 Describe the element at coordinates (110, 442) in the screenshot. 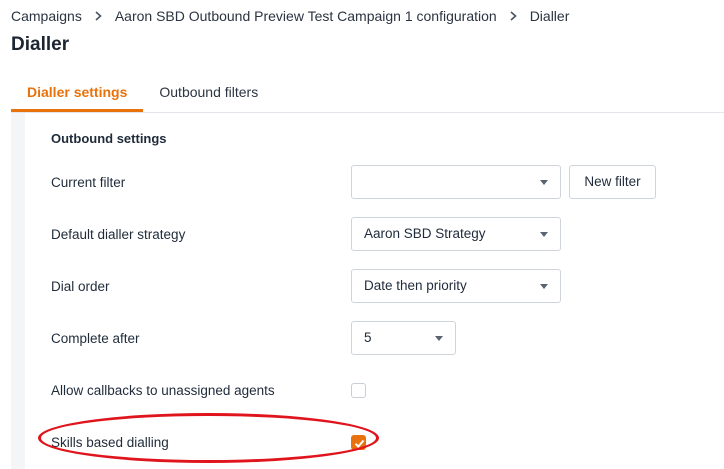

I see `skills-based-dialling-label: Skills based dialling` at that location.